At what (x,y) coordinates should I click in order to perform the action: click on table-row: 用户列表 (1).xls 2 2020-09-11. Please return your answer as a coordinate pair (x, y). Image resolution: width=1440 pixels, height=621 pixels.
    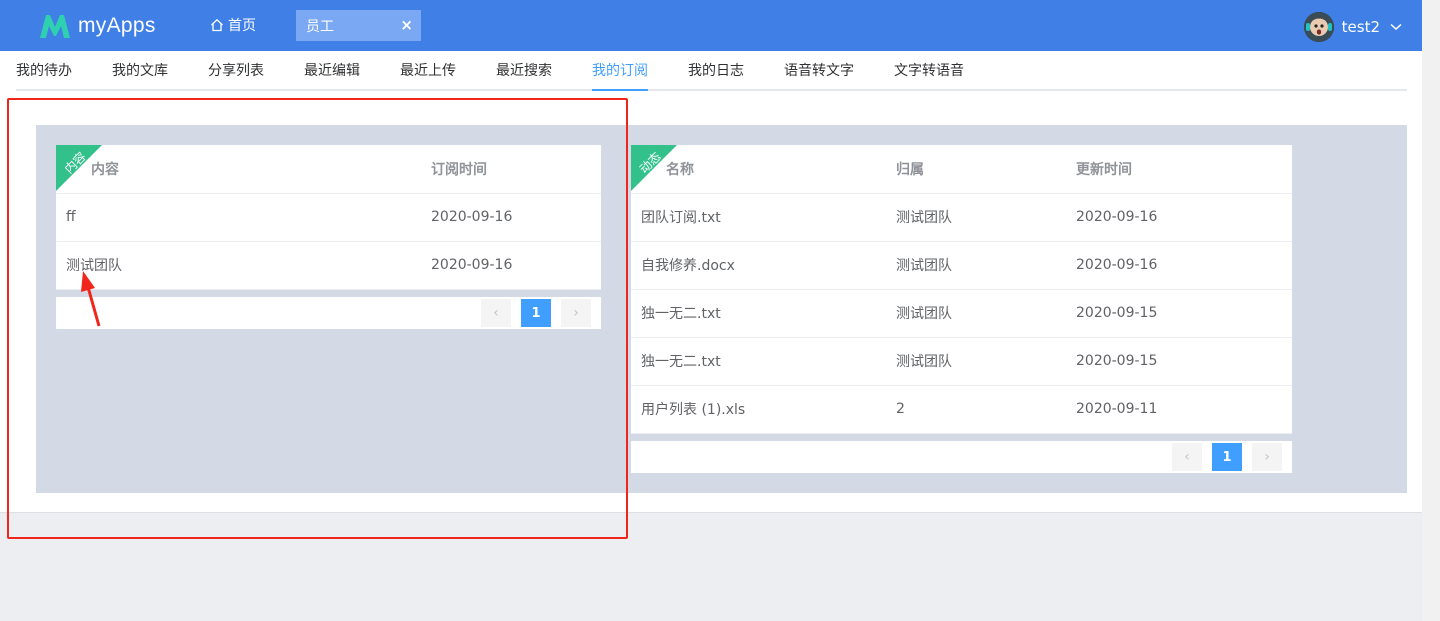
    Looking at the image, I should click on (961, 409).